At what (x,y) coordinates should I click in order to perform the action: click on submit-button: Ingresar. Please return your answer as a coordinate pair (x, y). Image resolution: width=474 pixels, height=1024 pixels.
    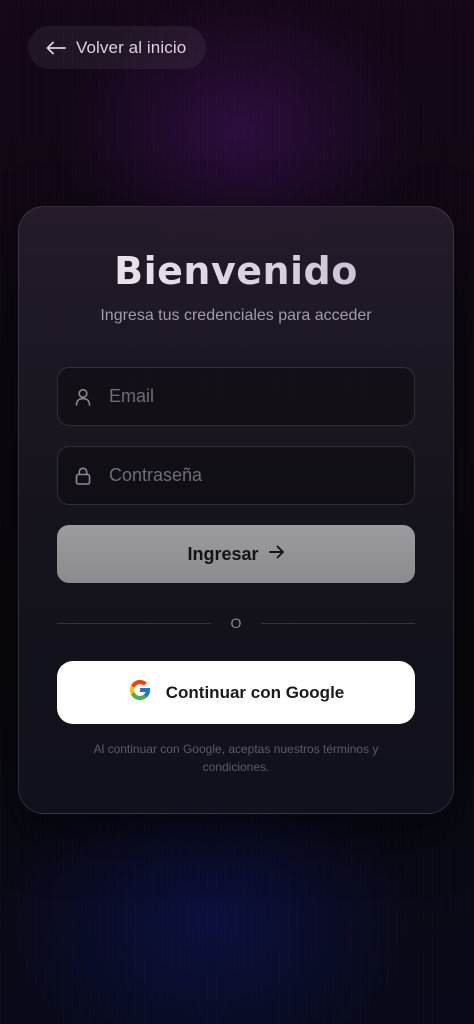
    Looking at the image, I should click on (236, 554).